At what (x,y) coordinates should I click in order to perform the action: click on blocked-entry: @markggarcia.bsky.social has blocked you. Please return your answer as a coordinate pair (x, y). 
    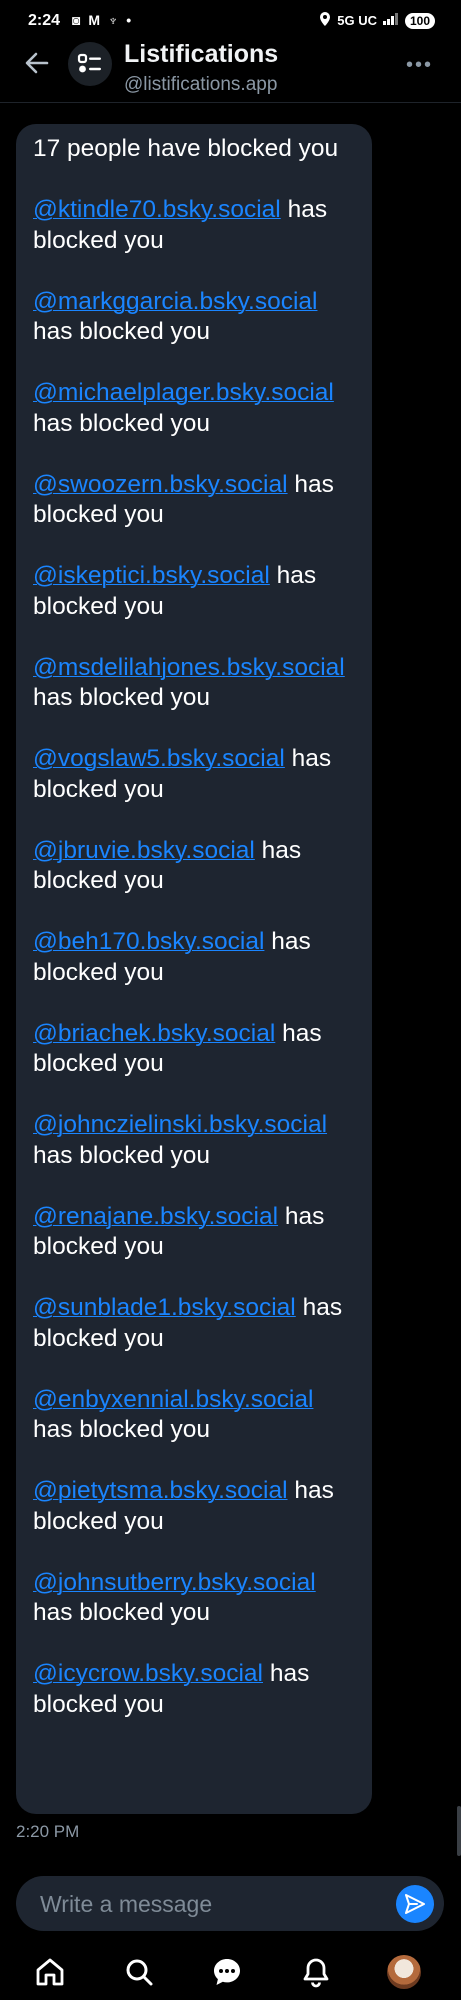
    Looking at the image, I should click on (194, 317).